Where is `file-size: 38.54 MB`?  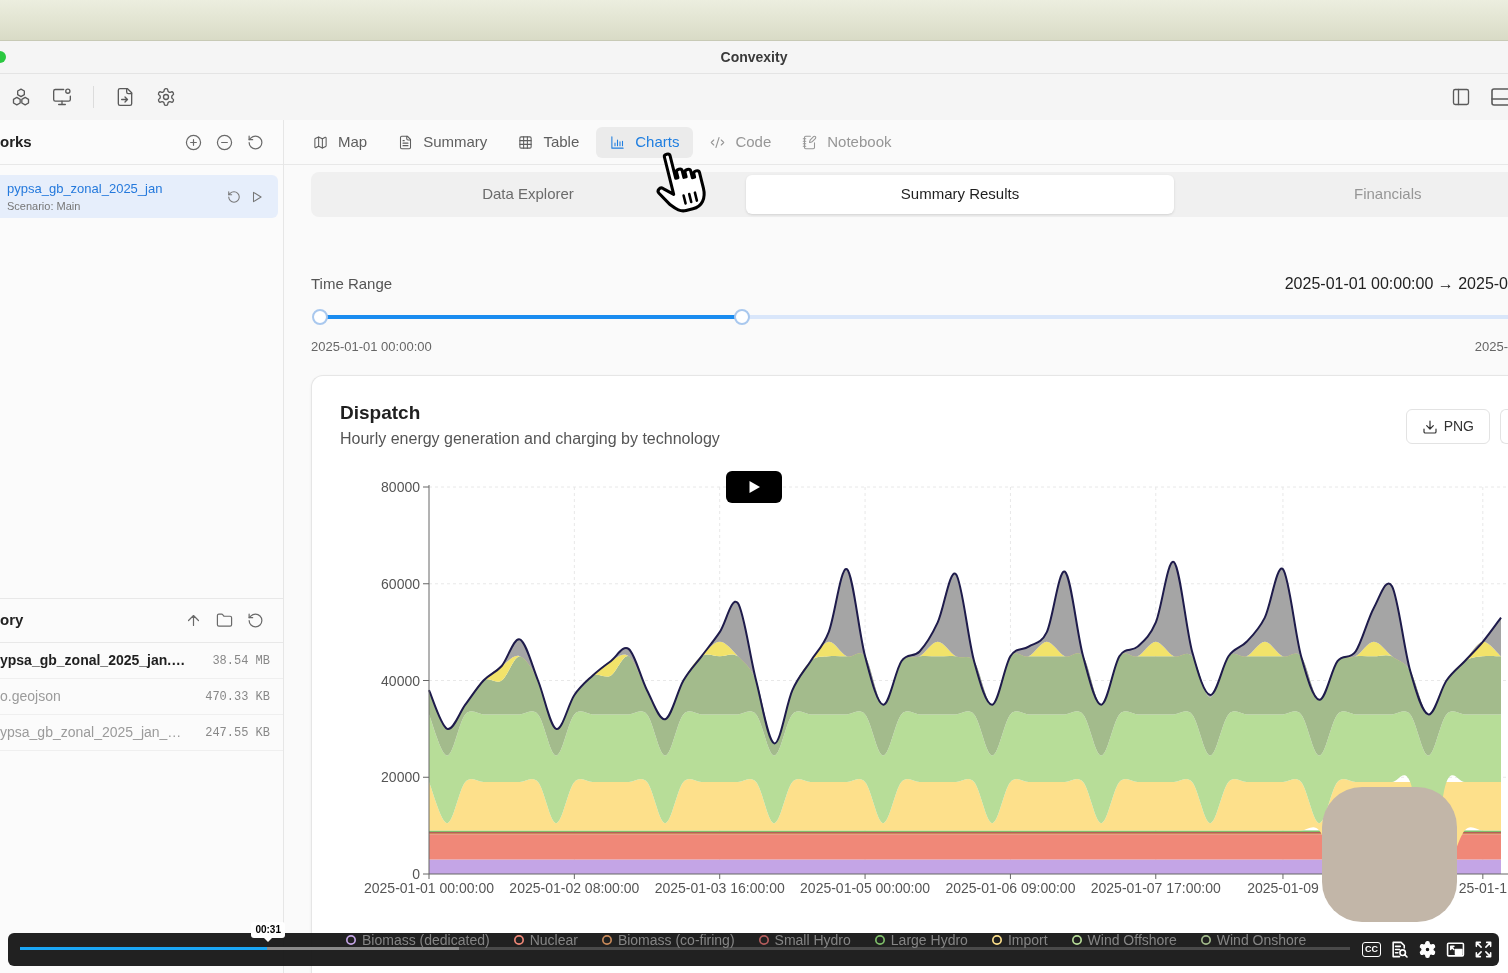
file-size: 38.54 MB is located at coordinates (241, 661).